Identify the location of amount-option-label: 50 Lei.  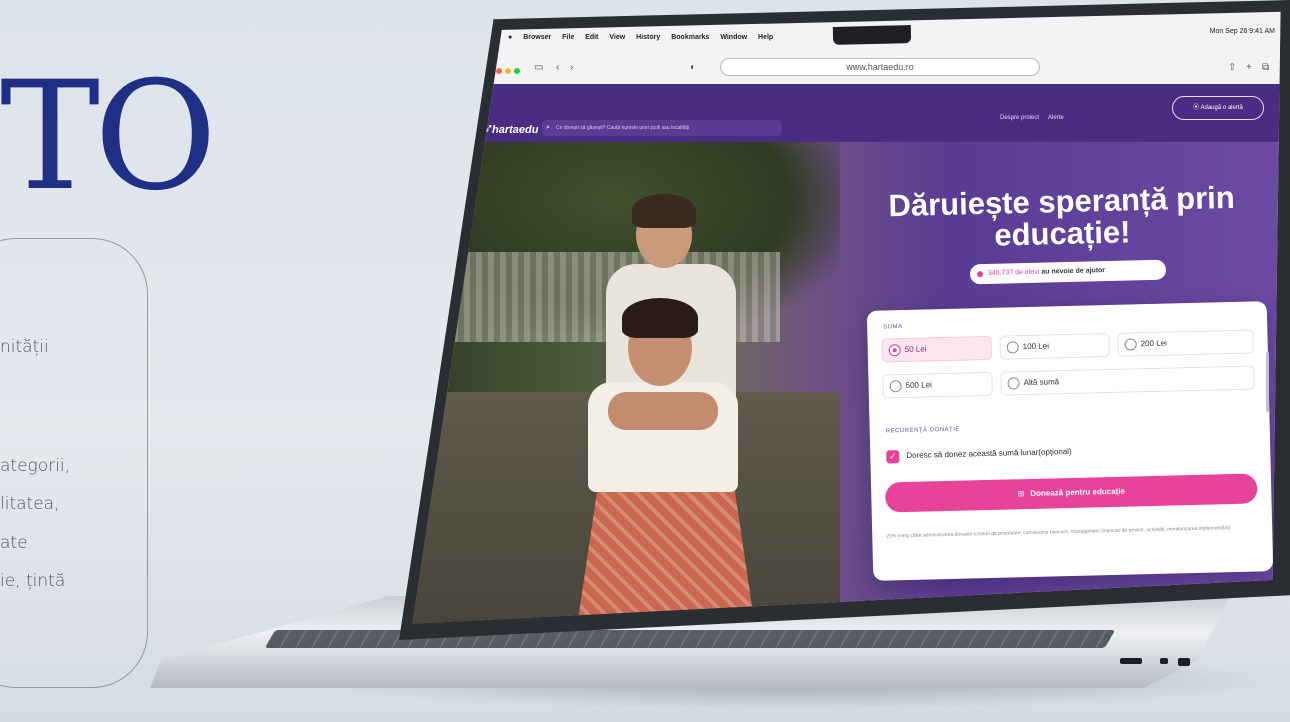
(915, 349).